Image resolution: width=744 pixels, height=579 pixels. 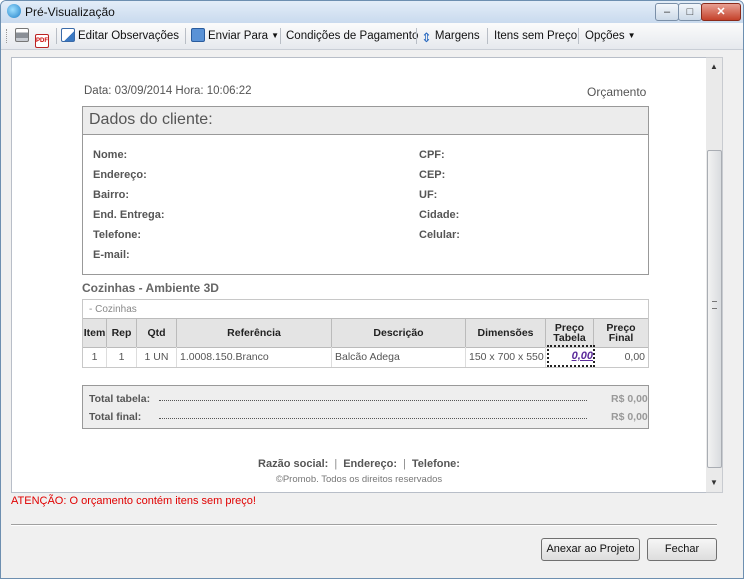 I want to click on pdf-button: PDF, so click(x=43, y=38).